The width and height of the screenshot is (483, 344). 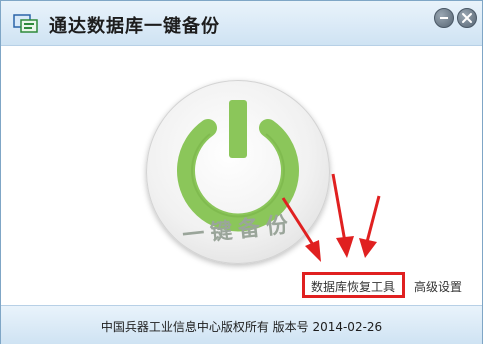 What do you see at coordinates (241, 327) in the screenshot?
I see `copyright-version: 中国兵器工业信息中心版权所有 版本号 2014-02-26` at bounding box center [241, 327].